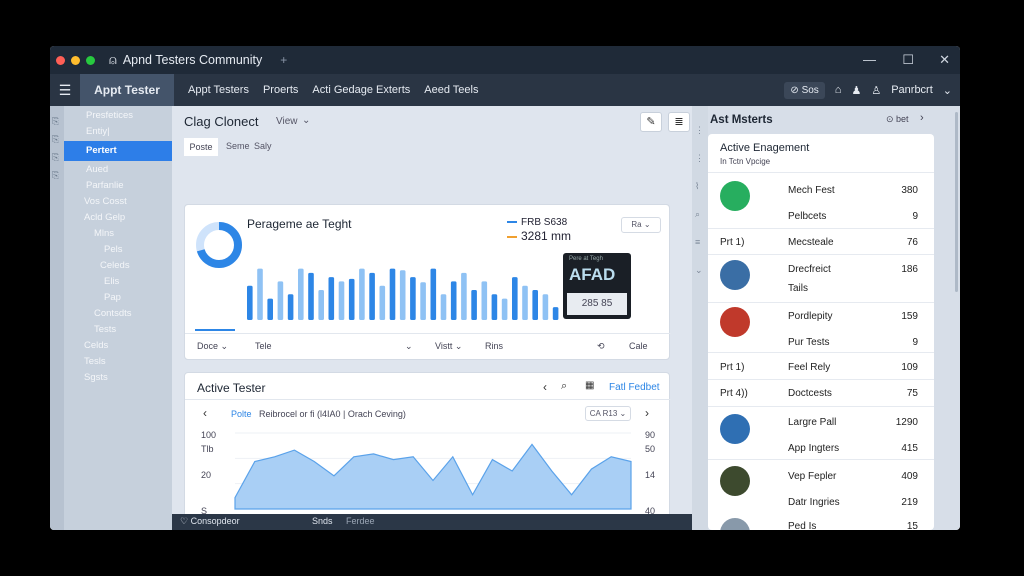 The height and width of the screenshot is (576, 1024). What do you see at coordinates (699, 200) in the screenshot?
I see `strip-icons: ⋮ ⋮ ⌇ ⌕ ≡ ⌄` at bounding box center [699, 200].